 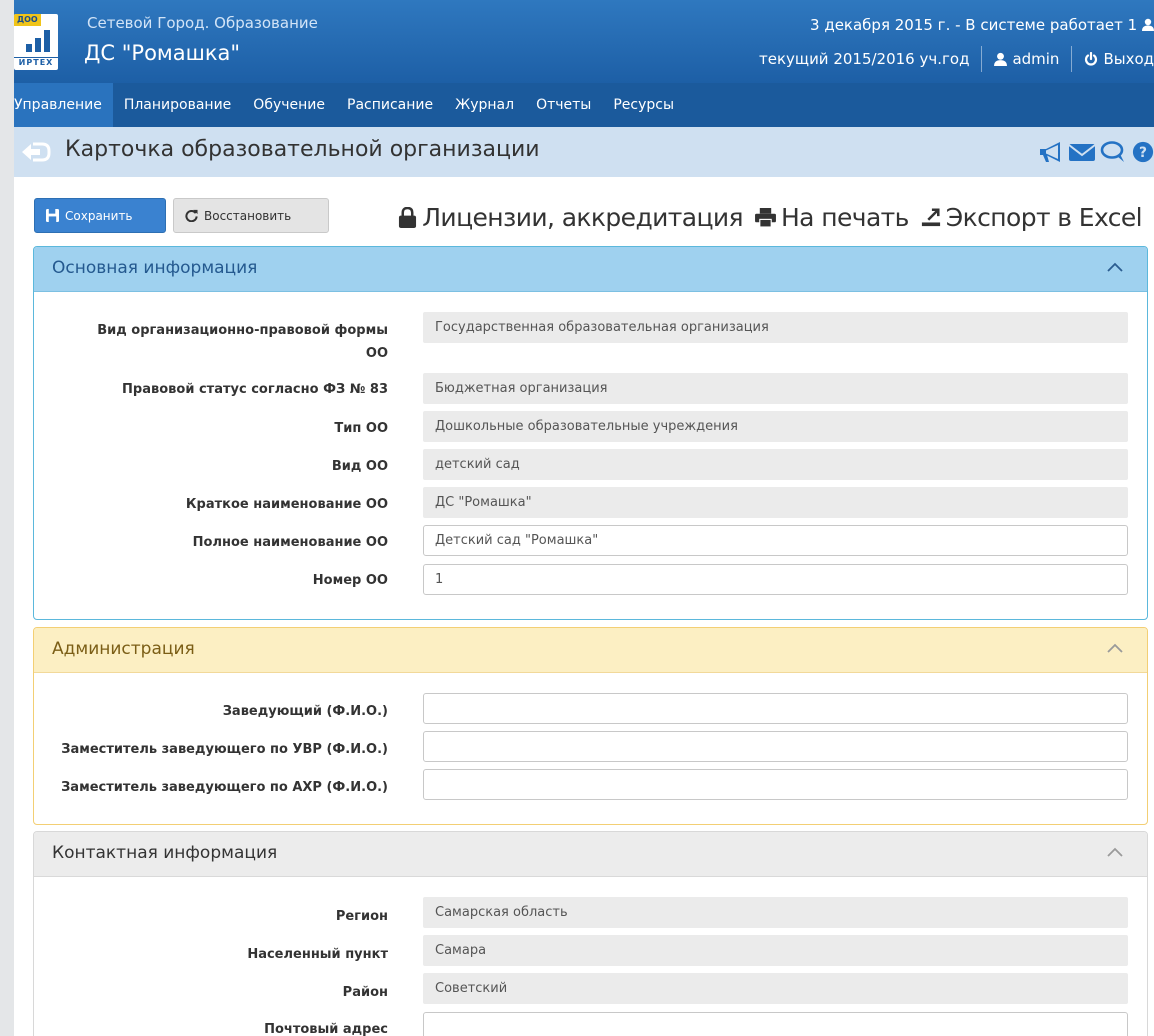 I want to click on main-info-header: Основная информация, so click(x=590, y=269).